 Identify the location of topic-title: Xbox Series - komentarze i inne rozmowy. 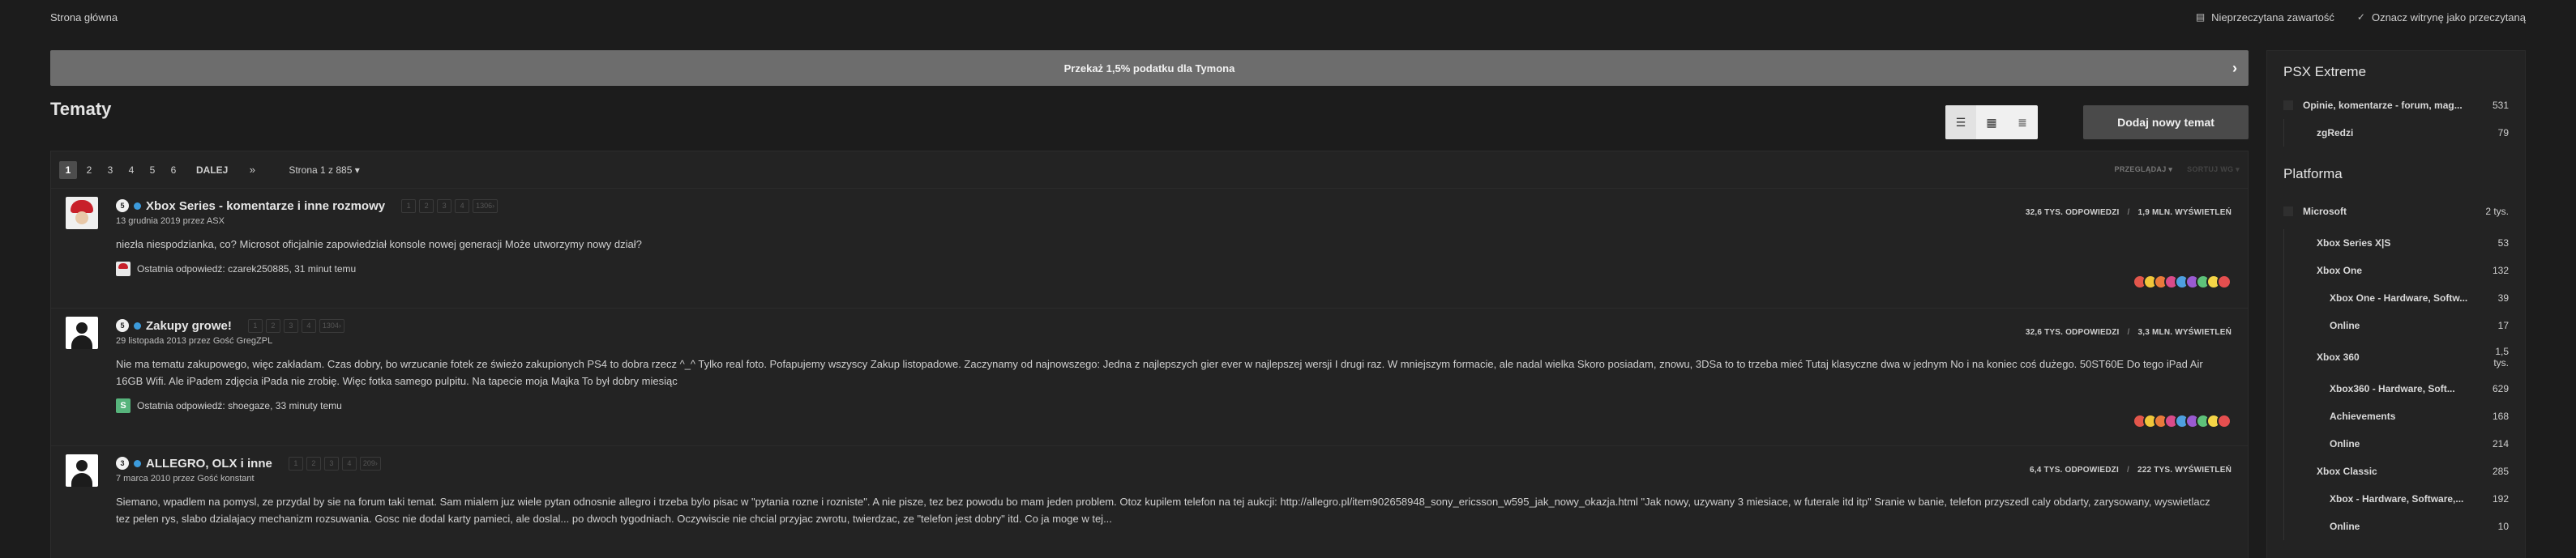
(265, 206).